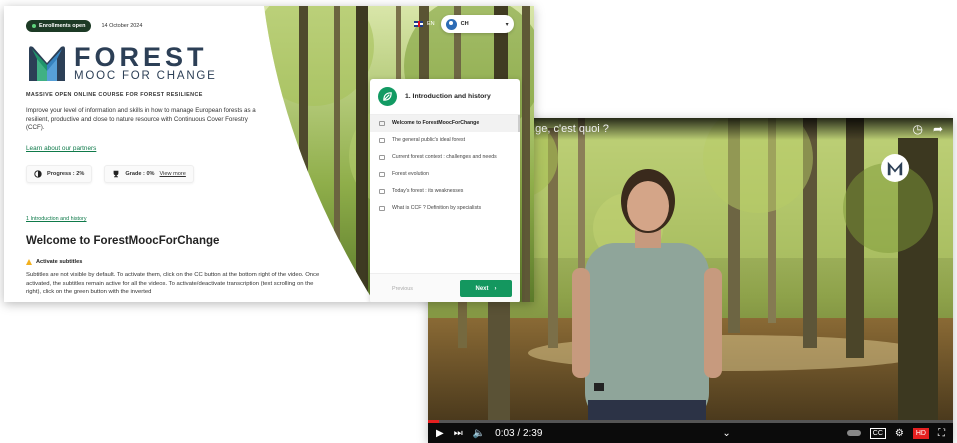 The image size is (957, 443). I want to click on lesson-item: What is CCF ? Definition by specialists, so click(445, 208).